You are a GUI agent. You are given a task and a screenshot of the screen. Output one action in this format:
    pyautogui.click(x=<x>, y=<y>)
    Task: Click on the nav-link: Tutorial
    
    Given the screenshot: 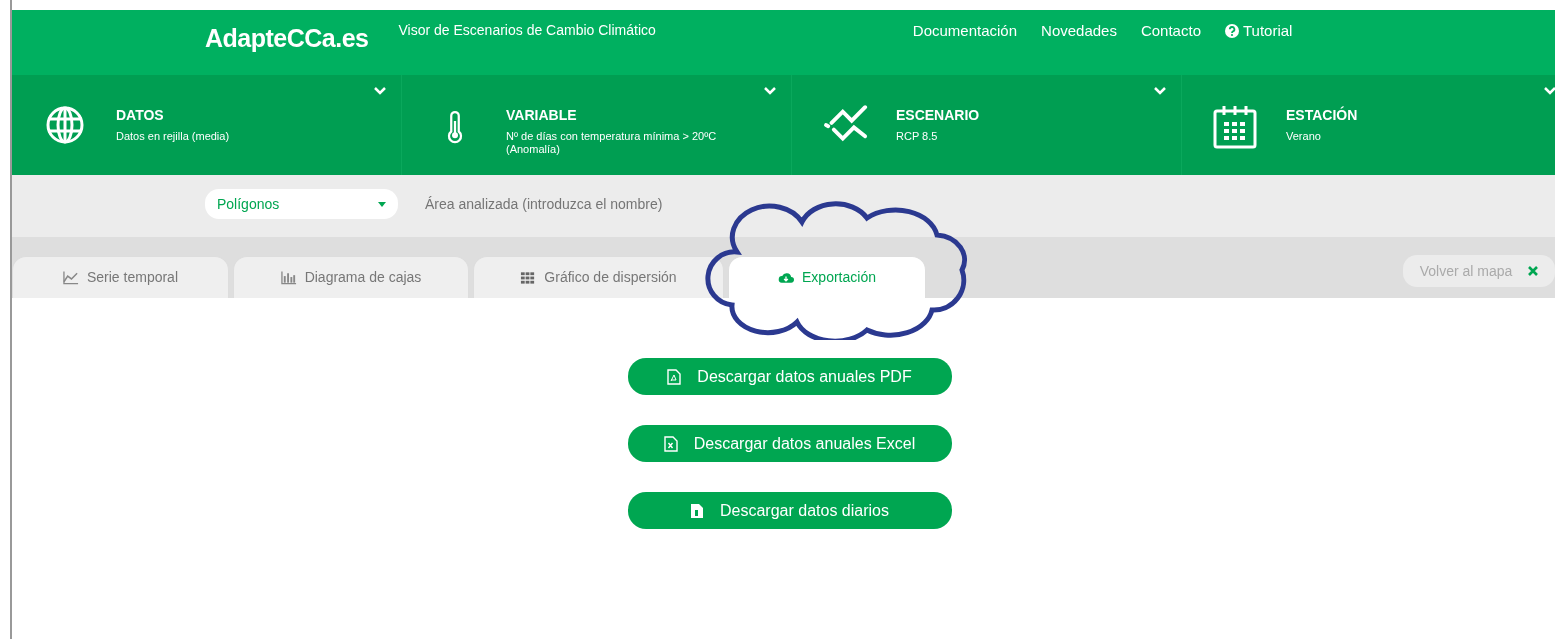 What is the action you would take?
    pyautogui.click(x=1259, y=31)
    